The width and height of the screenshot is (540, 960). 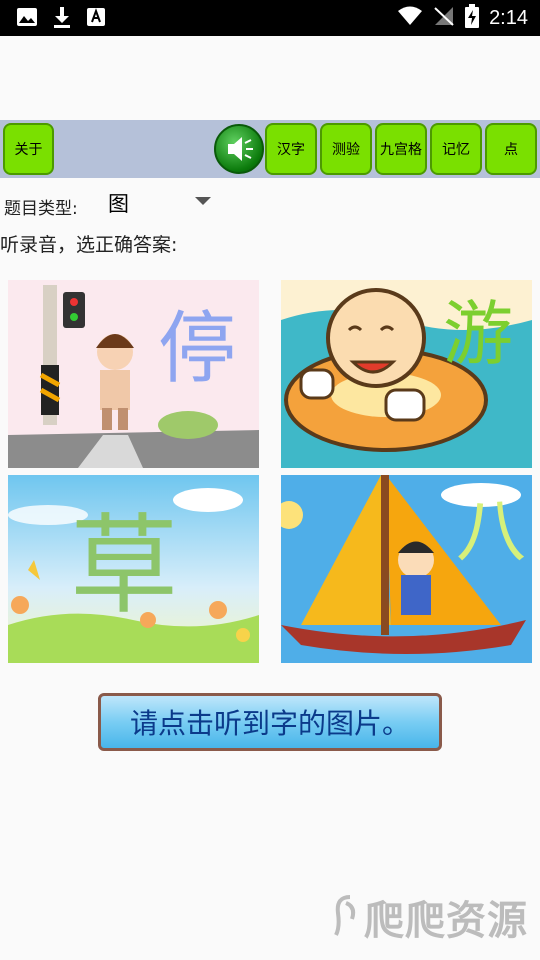 What do you see at coordinates (62, 19) in the screenshot?
I see `download-icon` at bounding box center [62, 19].